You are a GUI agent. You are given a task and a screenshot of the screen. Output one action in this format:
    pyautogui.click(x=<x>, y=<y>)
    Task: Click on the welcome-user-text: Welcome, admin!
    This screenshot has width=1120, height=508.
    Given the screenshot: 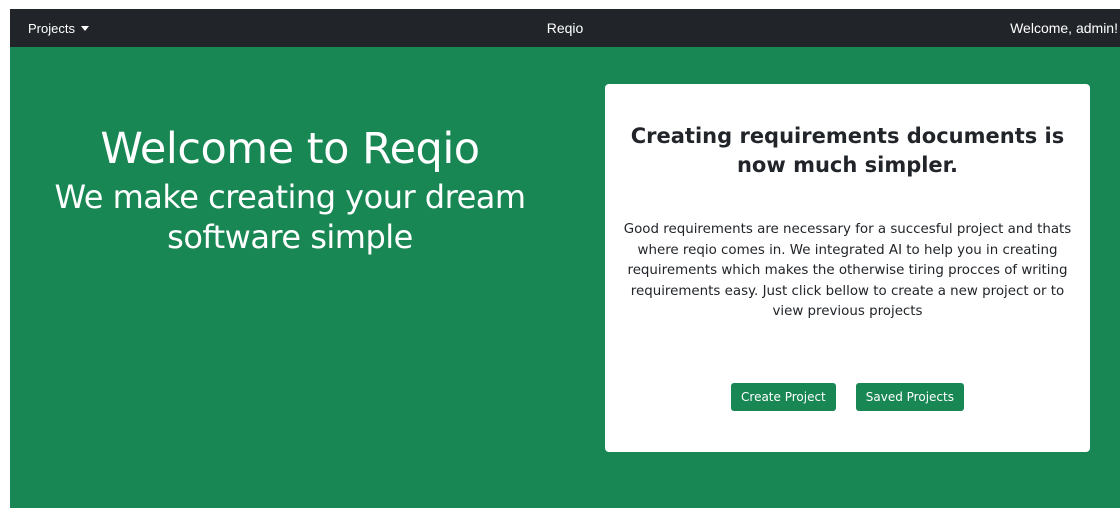 What is the action you would take?
    pyautogui.click(x=1064, y=28)
    